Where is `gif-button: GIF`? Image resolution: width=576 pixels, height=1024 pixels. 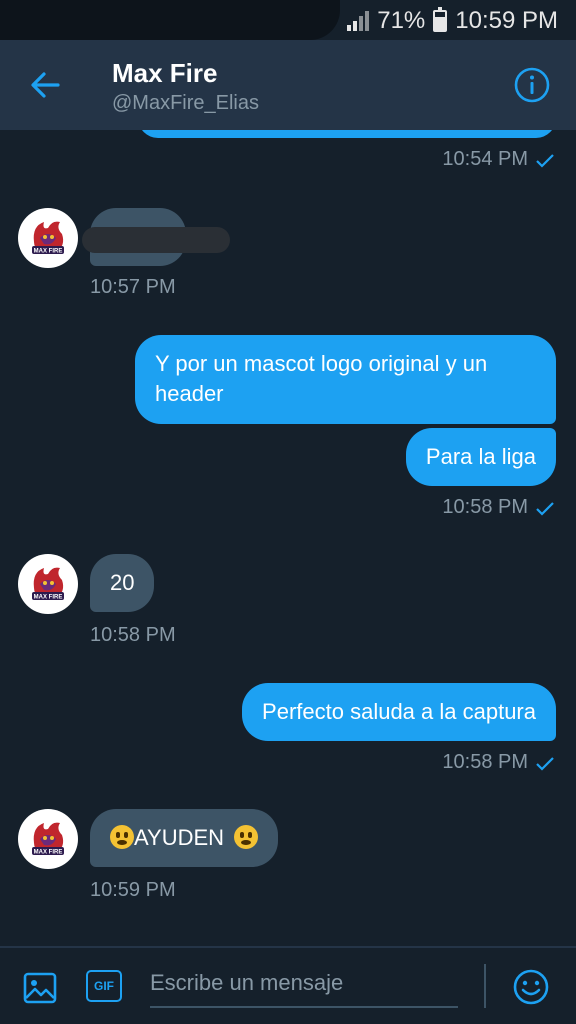
gif-button: GIF is located at coordinates (104, 986).